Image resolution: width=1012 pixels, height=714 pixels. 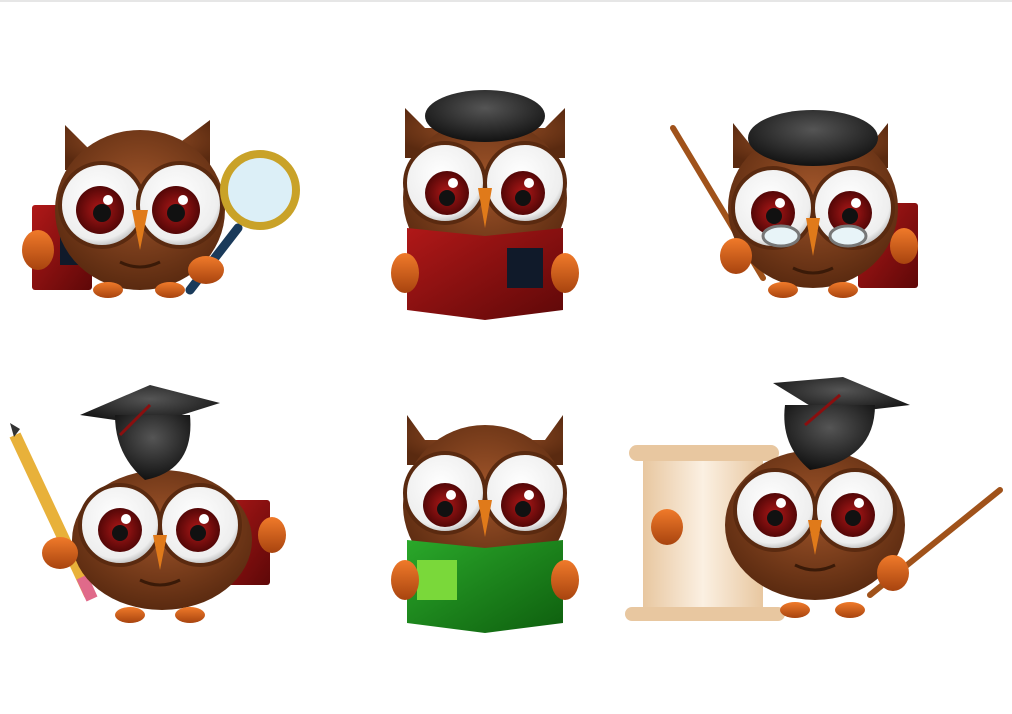 I want to click on owl-graduate-scroll, so click(x=815, y=500).